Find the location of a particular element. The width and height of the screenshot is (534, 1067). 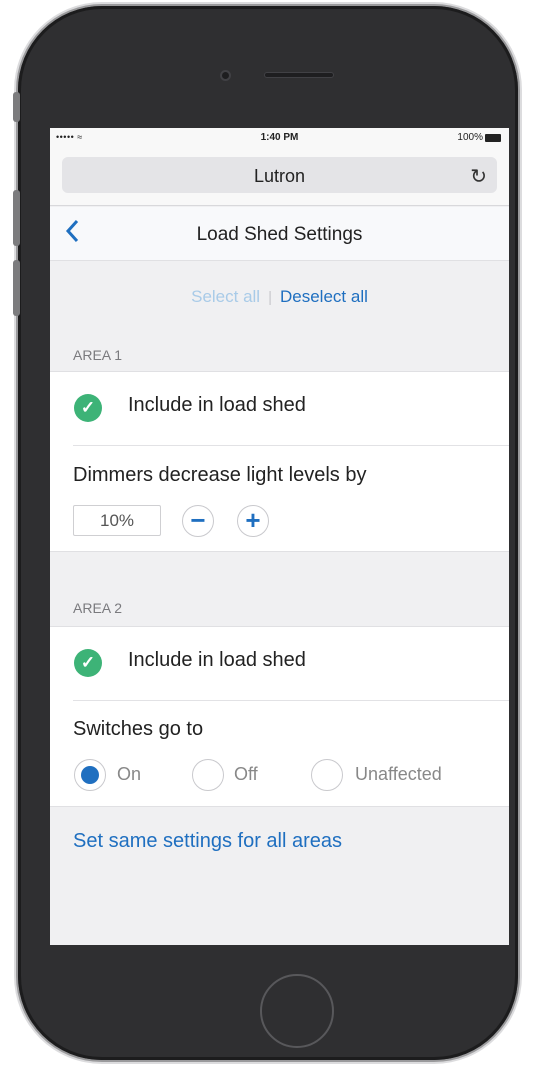

area-1-include-label: Include in load shed is located at coordinates (217, 405).